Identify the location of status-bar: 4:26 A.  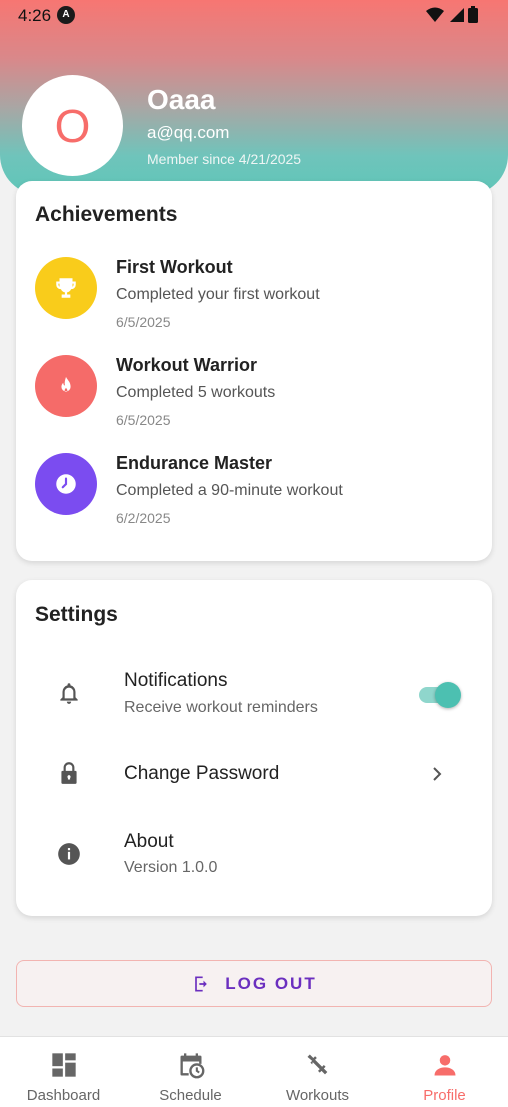
(254, 16).